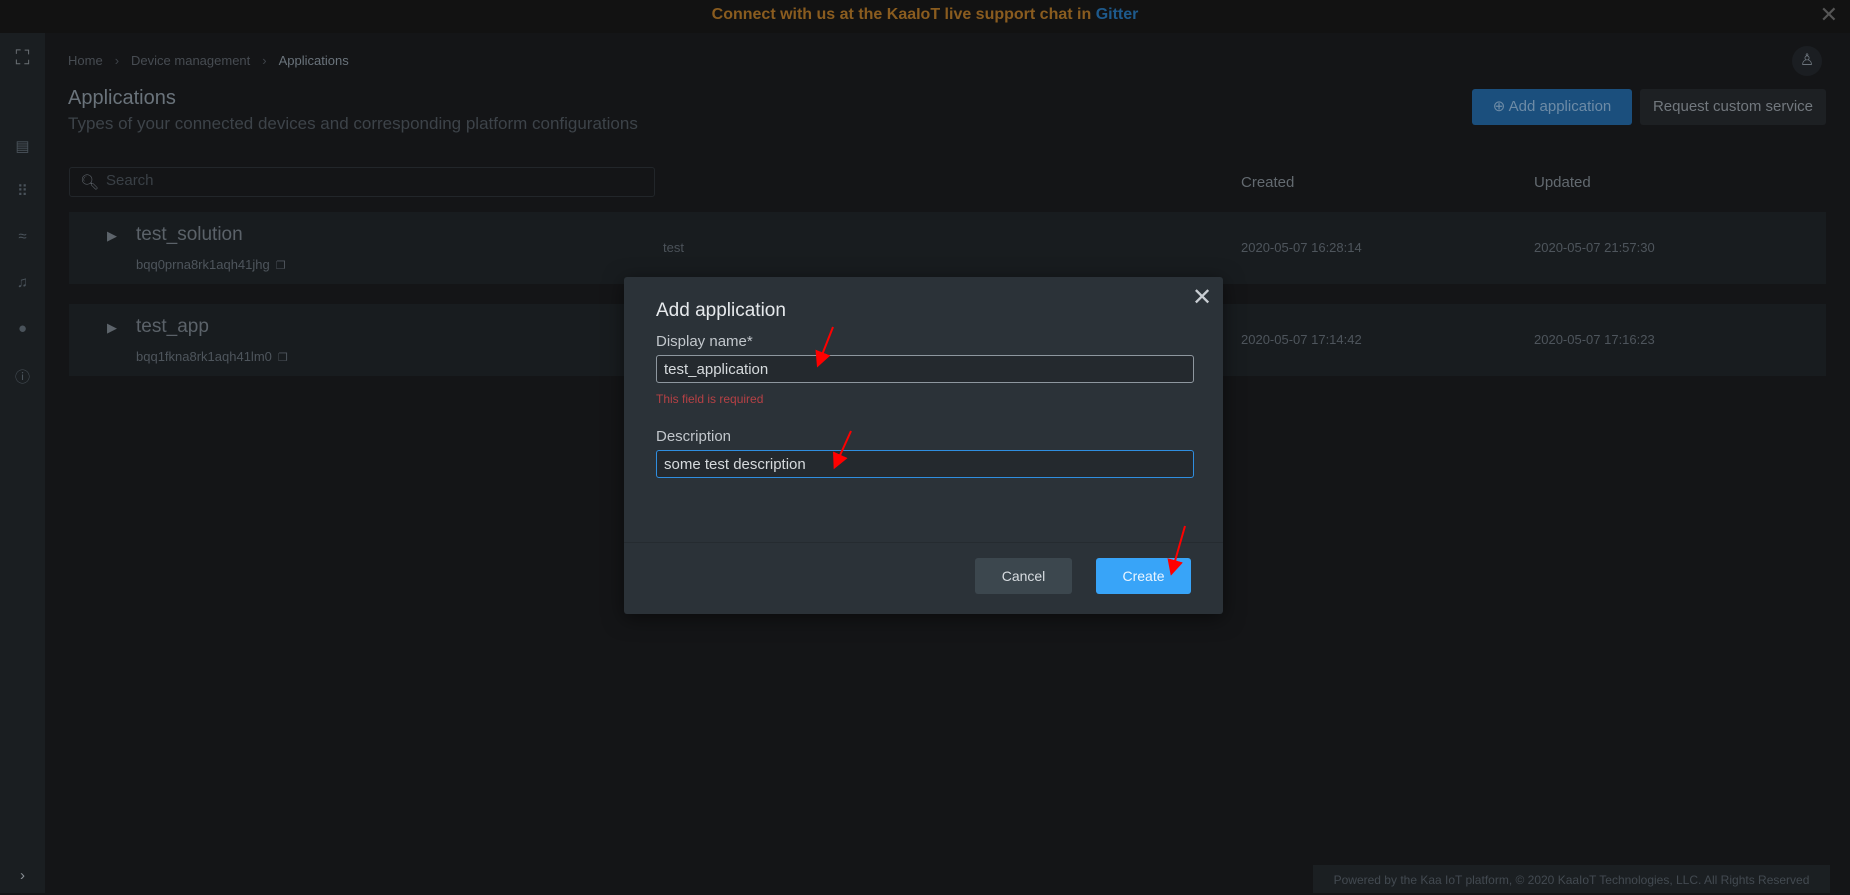 The image size is (1850, 895). What do you see at coordinates (22, 463) in the screenshot?
I see `sidebar: ⛶ ▤ ⠿ ≈ ♫ ● ⓘ ›` at bounding box center [22, 463].